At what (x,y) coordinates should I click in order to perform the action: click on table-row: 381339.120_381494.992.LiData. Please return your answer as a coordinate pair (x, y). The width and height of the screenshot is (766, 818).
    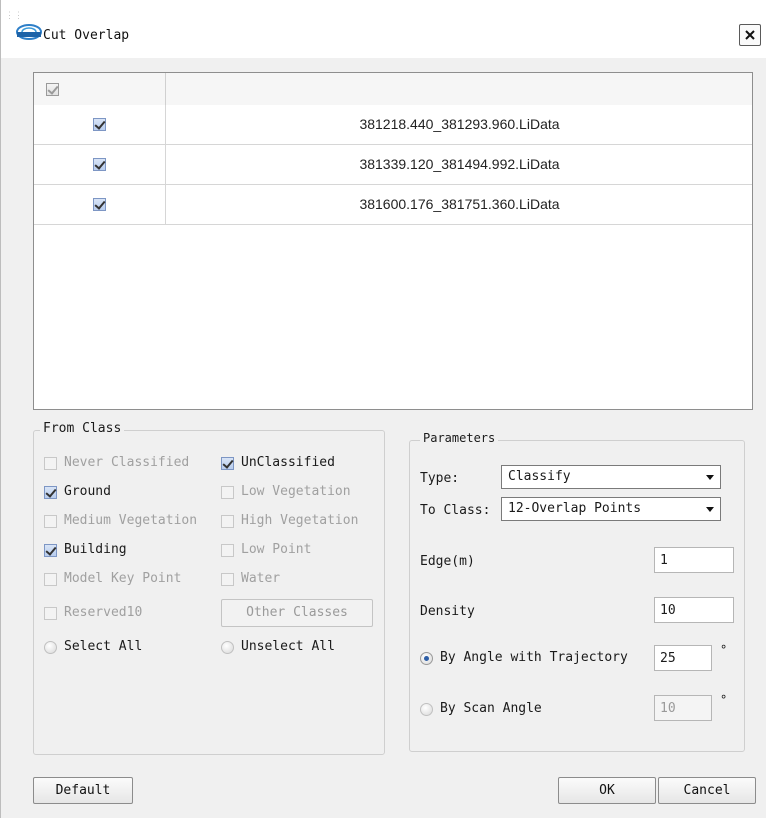
    Looking at the image, I should click on (393, 165).